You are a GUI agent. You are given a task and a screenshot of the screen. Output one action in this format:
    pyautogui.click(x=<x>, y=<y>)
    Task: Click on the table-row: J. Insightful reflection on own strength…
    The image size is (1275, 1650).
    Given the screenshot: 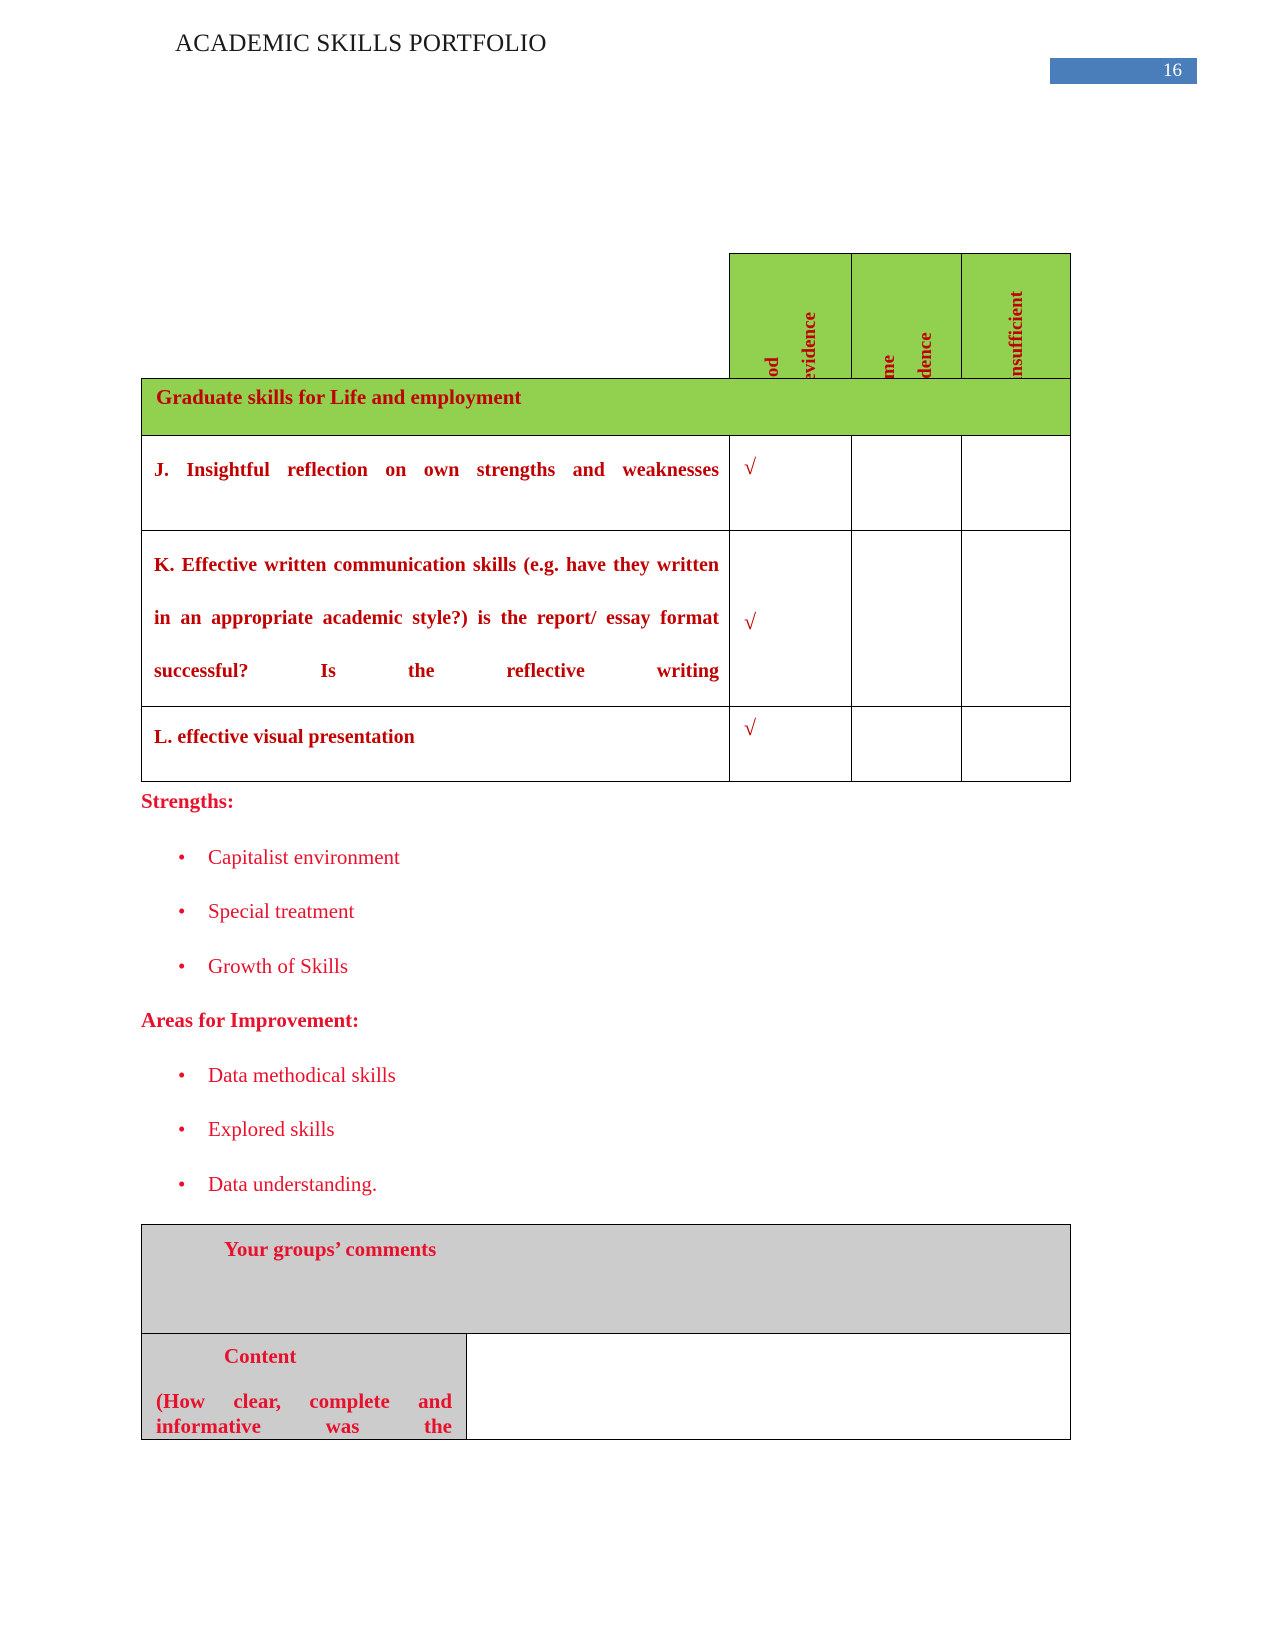 What is the action you would take?
    pyautogui.click(x=606, y=483)
    